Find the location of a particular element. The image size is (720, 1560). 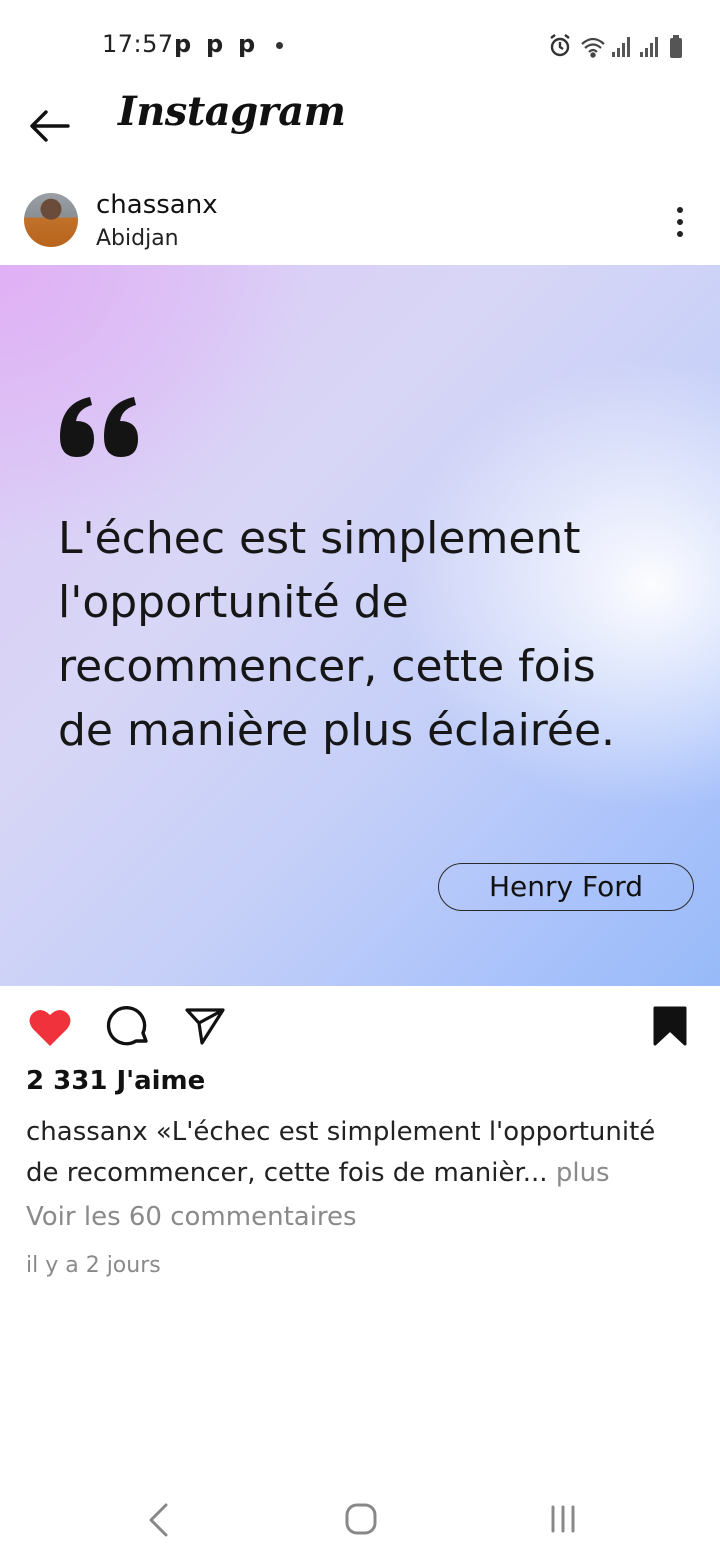

back-arrow-icon is located at coordinates (49, 126).